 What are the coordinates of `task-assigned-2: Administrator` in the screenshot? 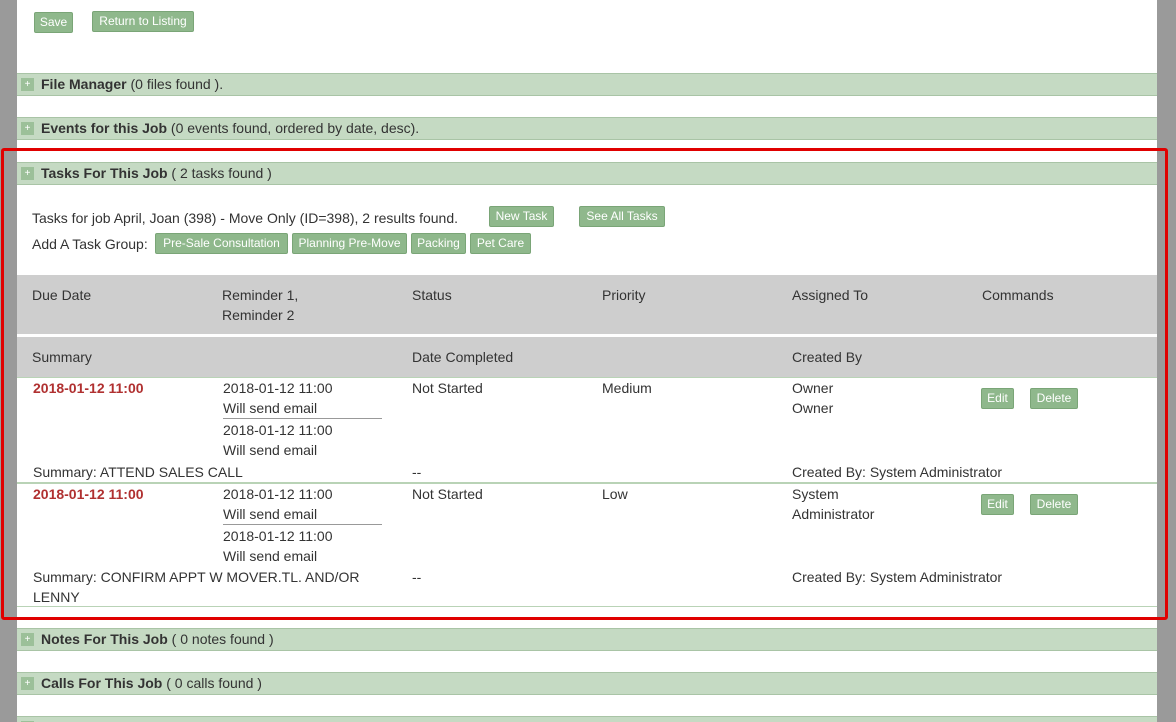 It's located at (833, 514).